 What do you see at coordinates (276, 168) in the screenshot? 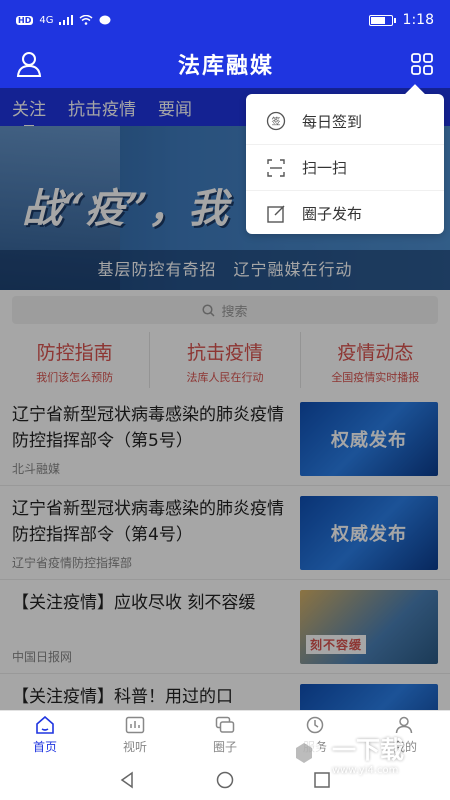
I see `scan-icon` at bounding box center [276, 168].